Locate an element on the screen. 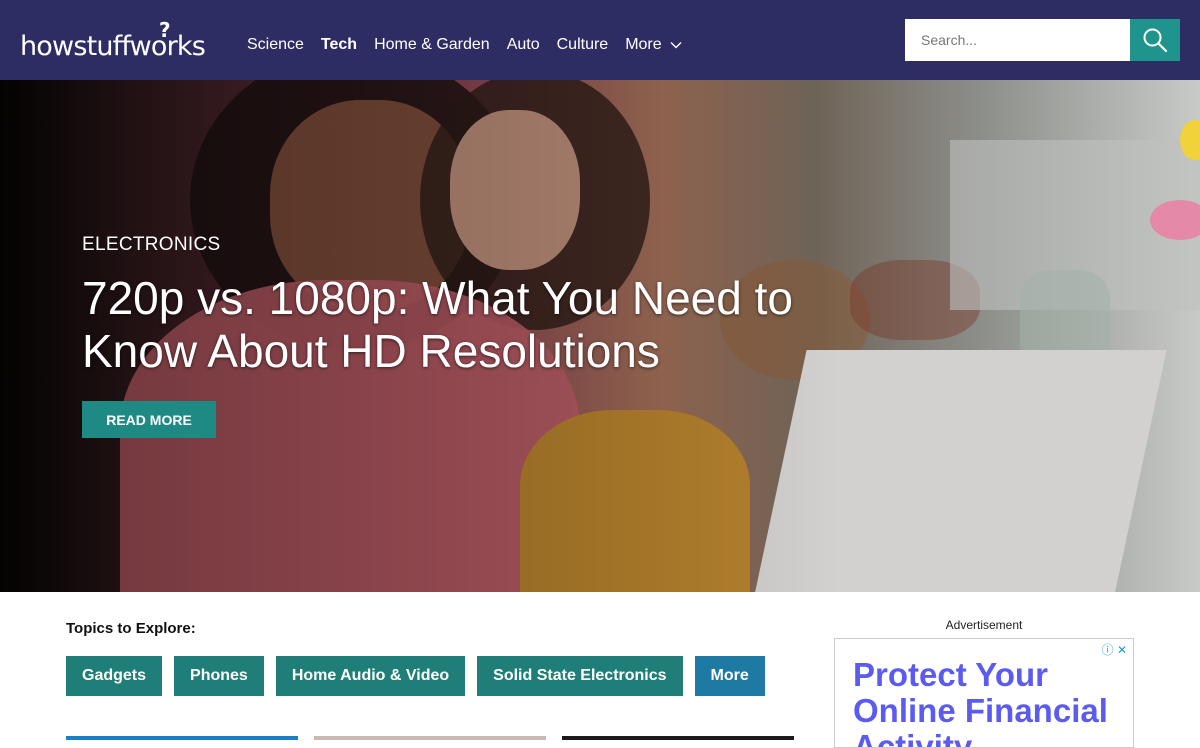 The image size is (1200, 748). search-button is located at coordinates (1155, 40).